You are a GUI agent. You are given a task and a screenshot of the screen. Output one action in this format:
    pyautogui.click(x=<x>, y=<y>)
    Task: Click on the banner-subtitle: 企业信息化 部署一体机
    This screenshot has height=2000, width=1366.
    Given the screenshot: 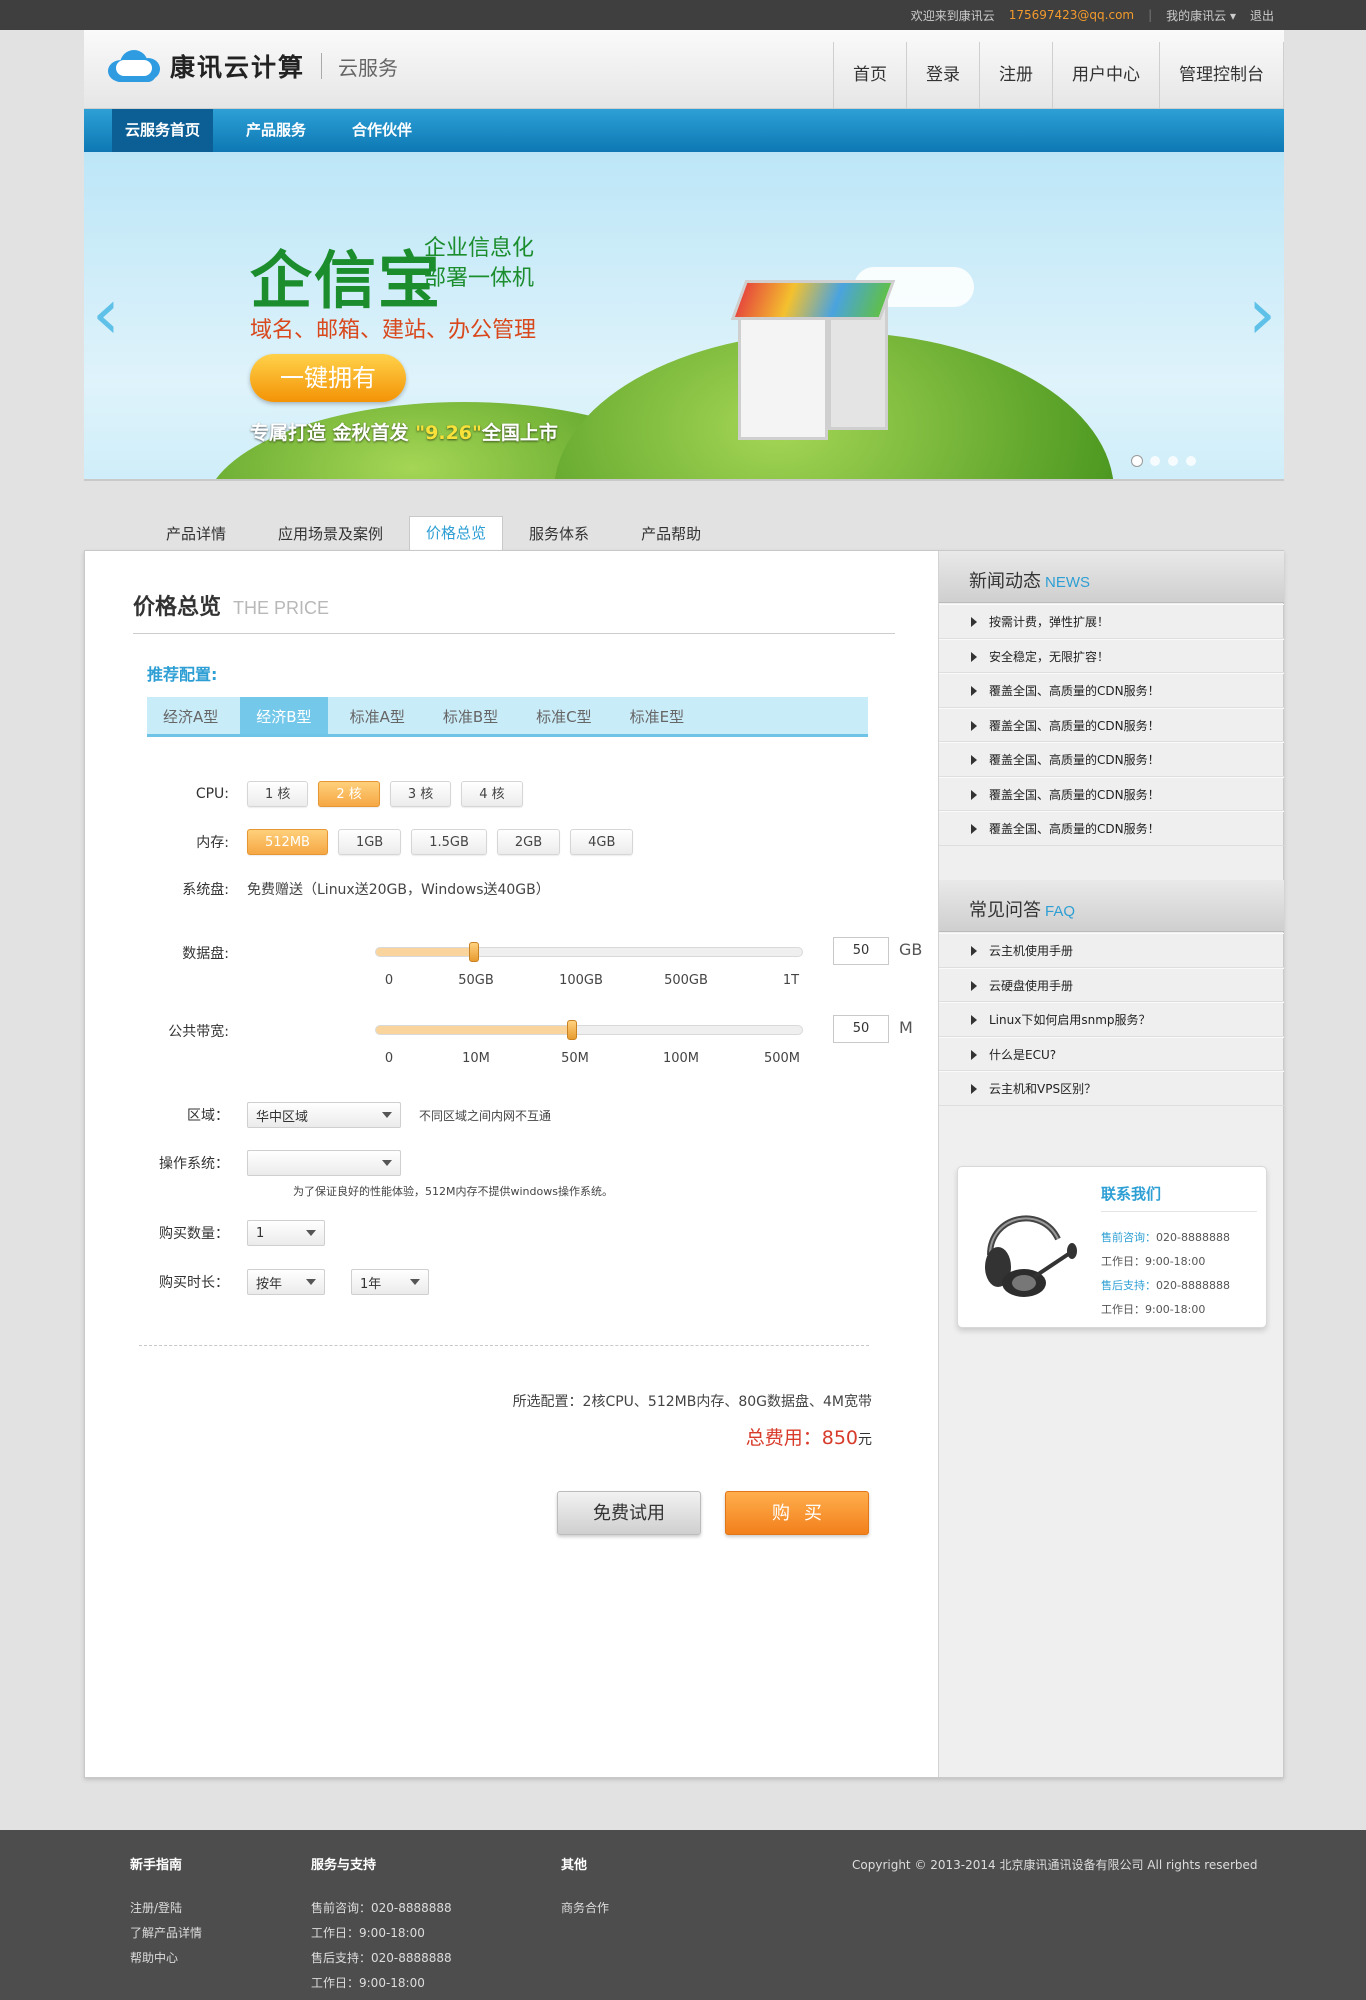 What is the action you would take?
    pyautogui.click(x=479, y=263)
    